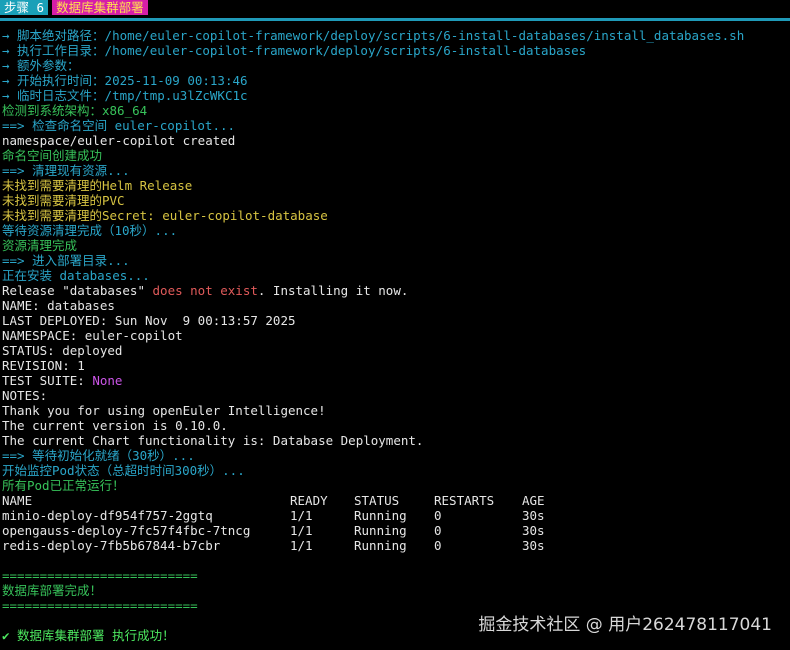 The image size is (790, 650). What do you see at coordinates (58, 305) in the screenshot?
I see `log-helm-name: NAME: databases` at bounding box center [58, 305].